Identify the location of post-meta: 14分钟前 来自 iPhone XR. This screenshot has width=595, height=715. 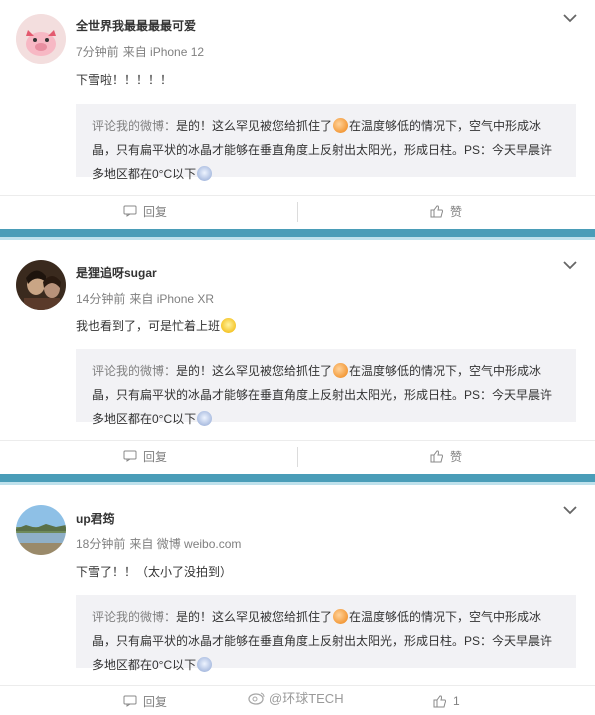
(147, 298).